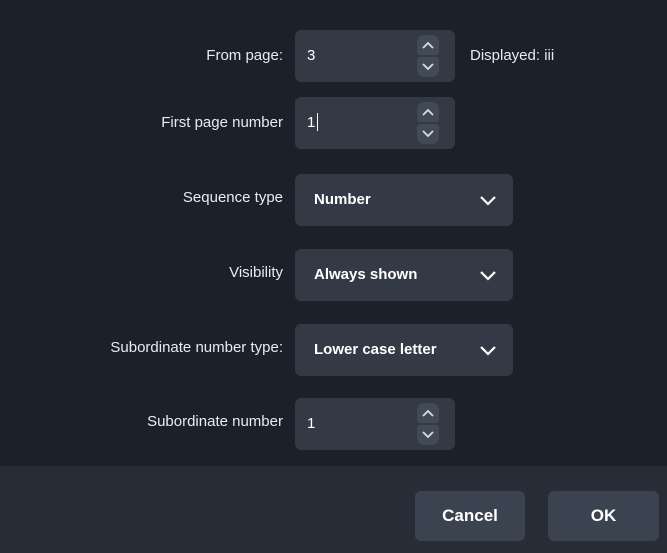 This screenshot has height=553, width=667. I want to click on first-page-number-label: First page number, so click(222, 122).